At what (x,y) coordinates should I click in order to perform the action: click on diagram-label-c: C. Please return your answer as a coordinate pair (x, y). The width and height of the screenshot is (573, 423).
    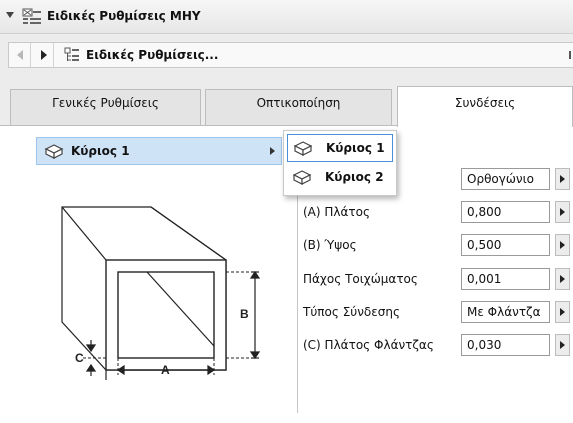
    Looking at the image, I should click on (79, 358).